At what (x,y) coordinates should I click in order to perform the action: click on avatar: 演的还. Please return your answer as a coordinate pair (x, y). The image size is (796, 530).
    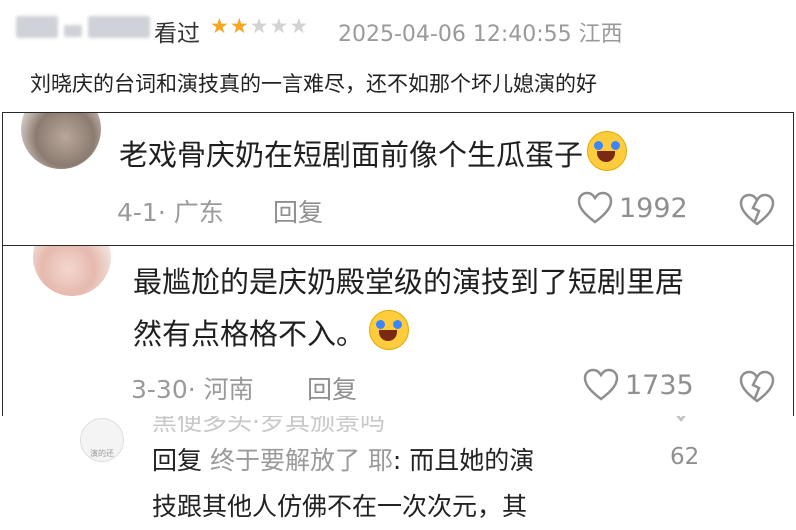
    Looking at the image, I should click on (102, 440).